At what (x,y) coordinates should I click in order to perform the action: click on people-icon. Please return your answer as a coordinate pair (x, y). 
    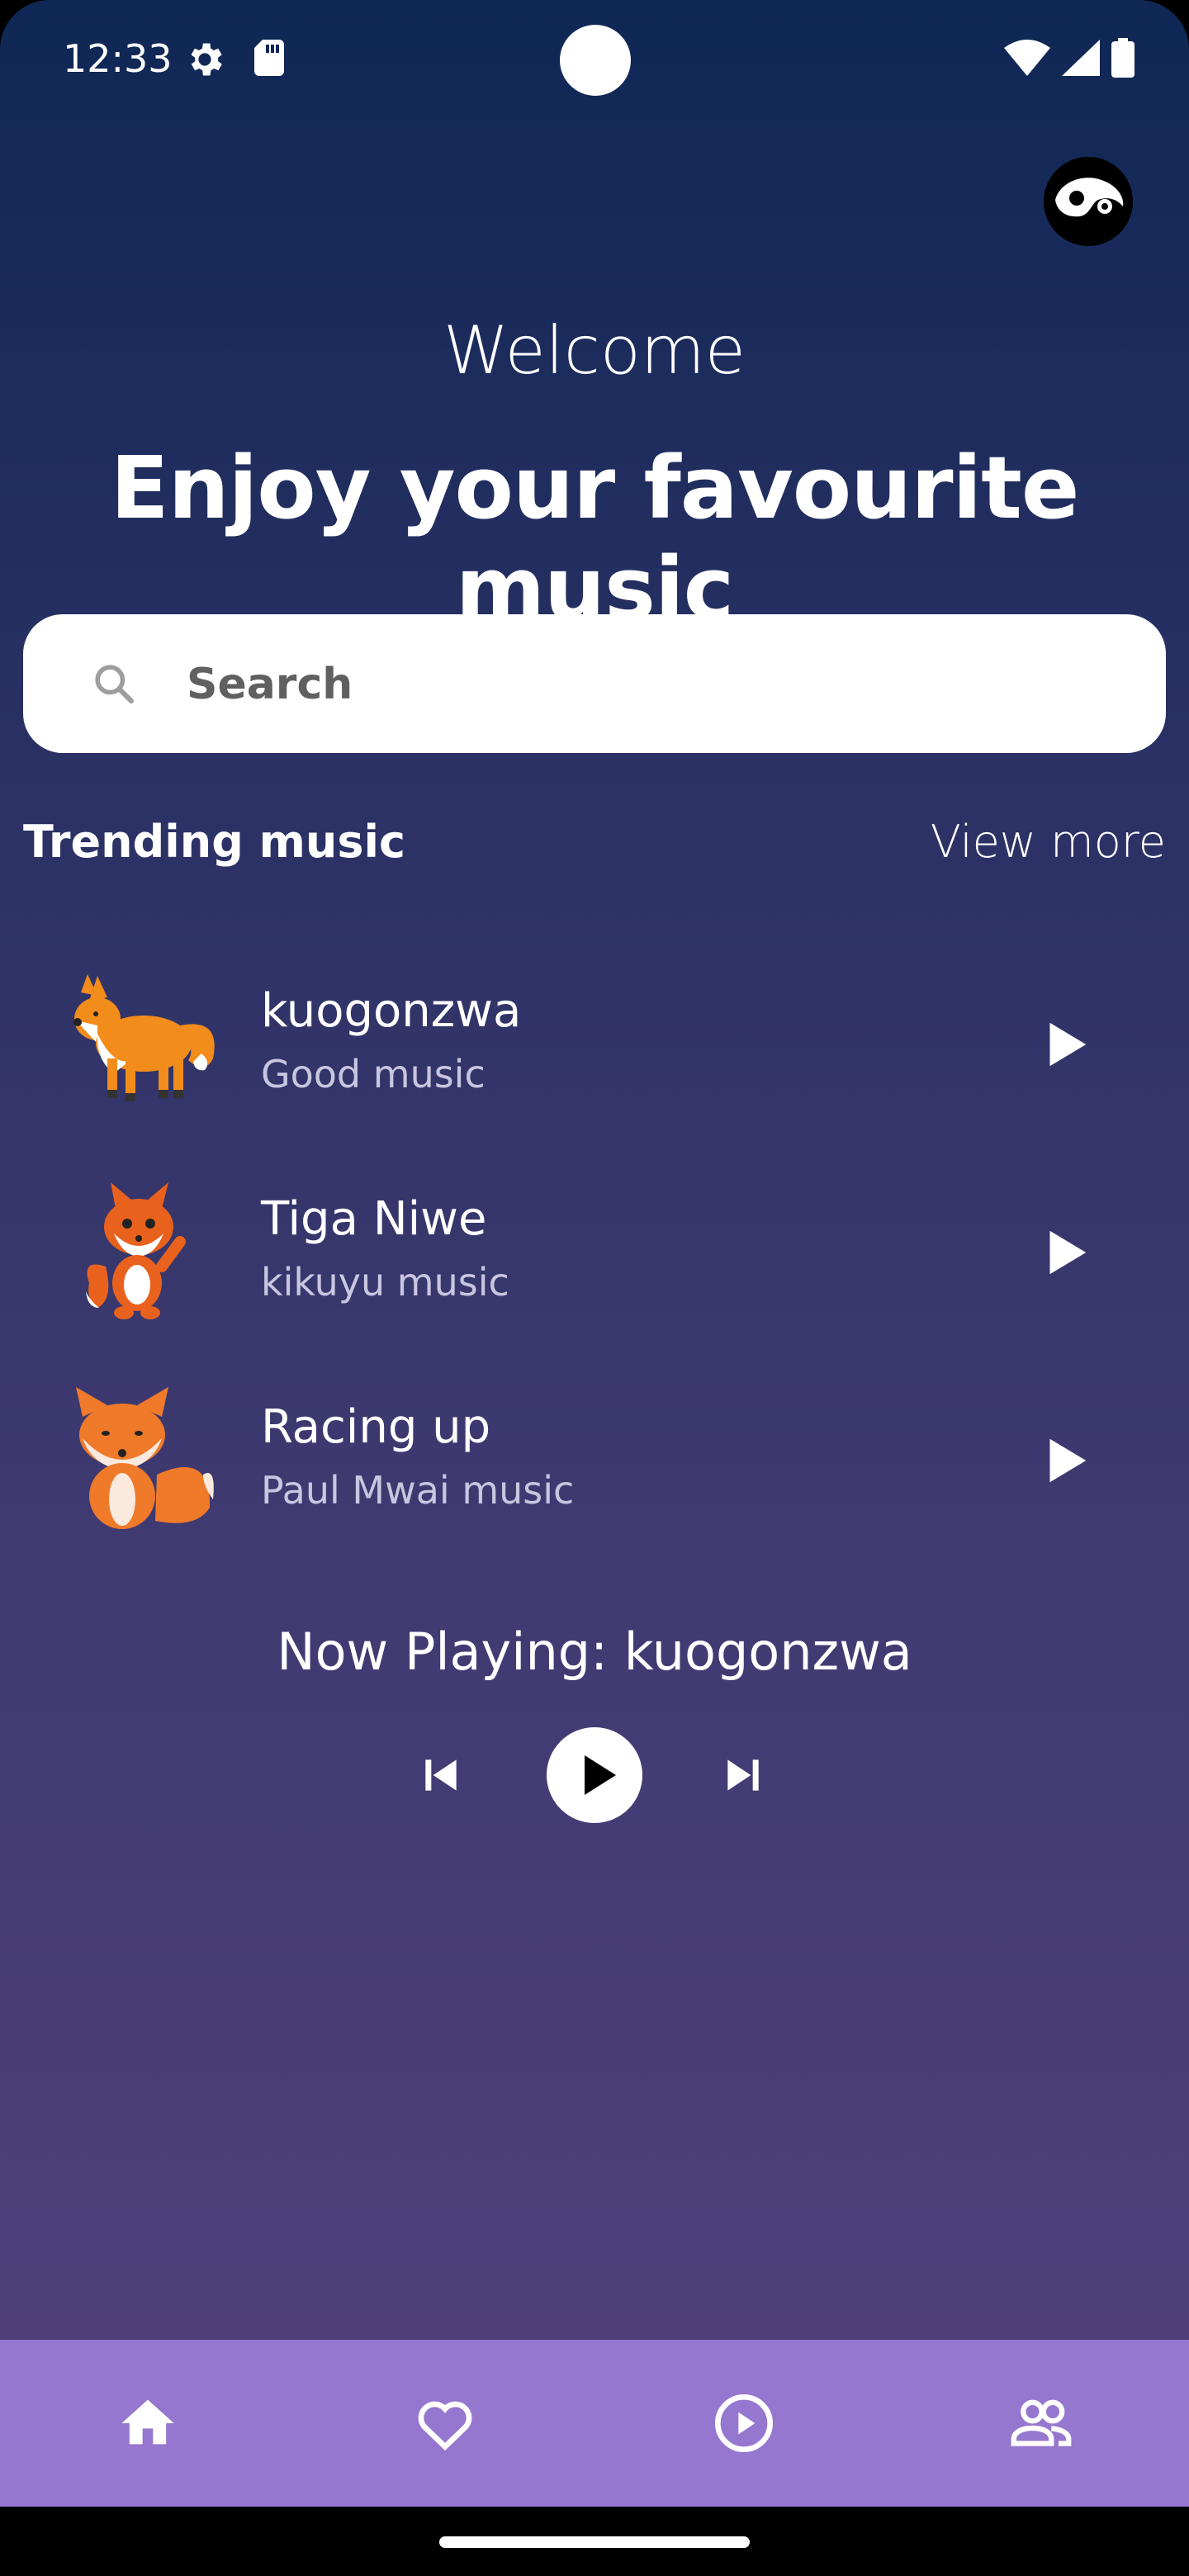
    Looking at the image, I should click on (1041, 2423).